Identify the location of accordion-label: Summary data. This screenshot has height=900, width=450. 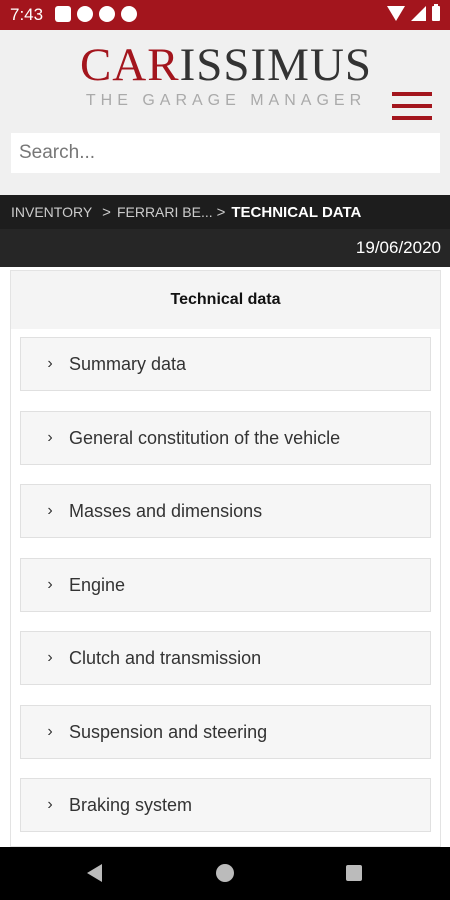
(128, 363).